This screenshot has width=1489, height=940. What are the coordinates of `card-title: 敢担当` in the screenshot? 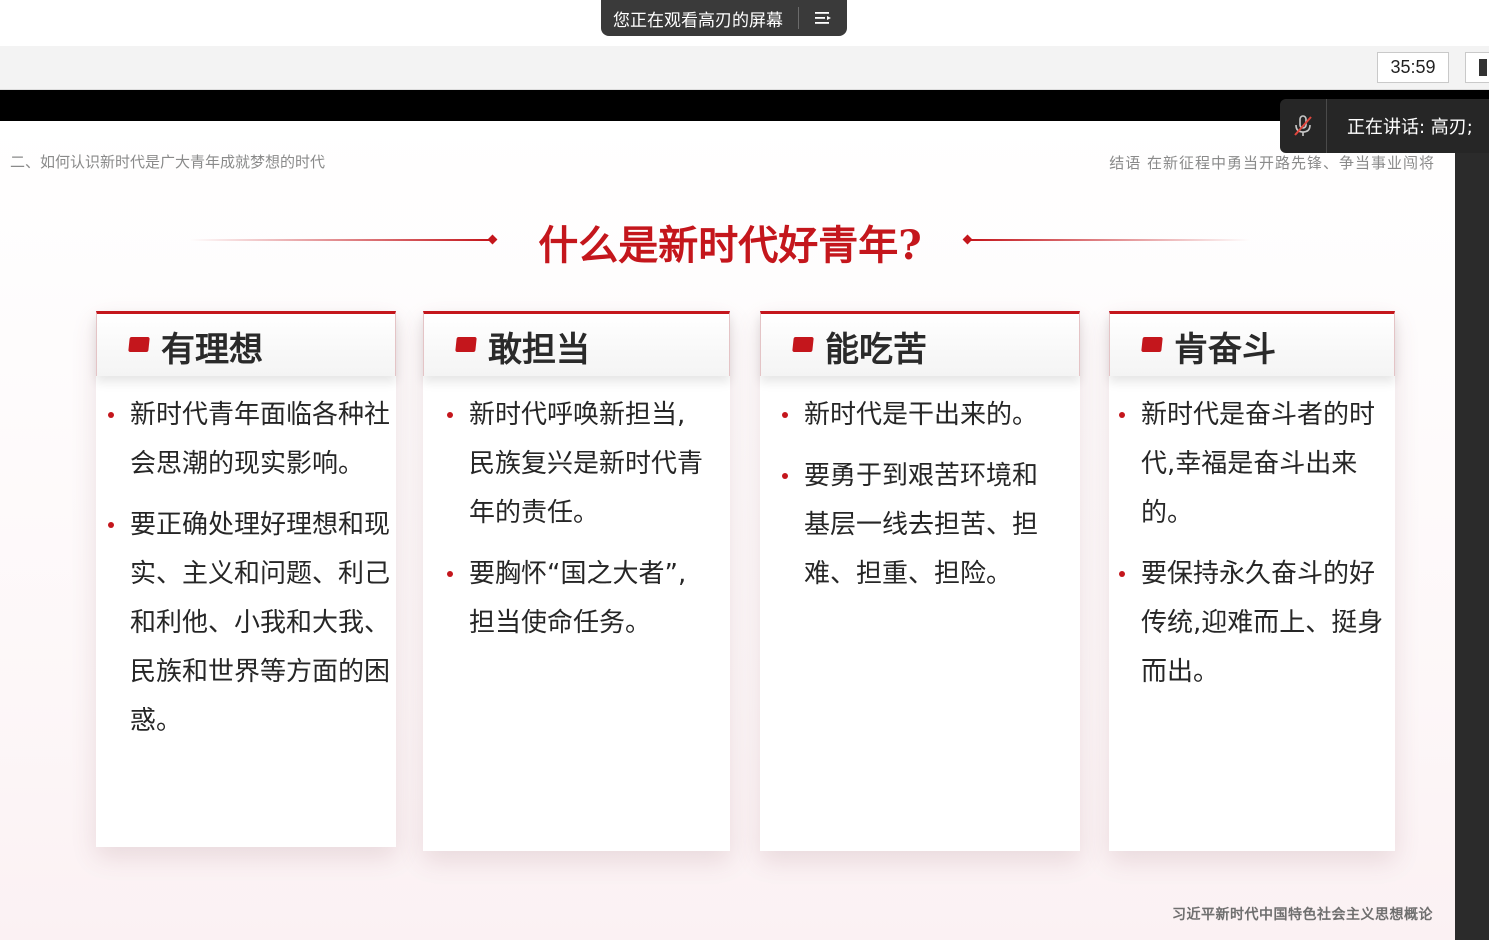 It's located at (539, 350).